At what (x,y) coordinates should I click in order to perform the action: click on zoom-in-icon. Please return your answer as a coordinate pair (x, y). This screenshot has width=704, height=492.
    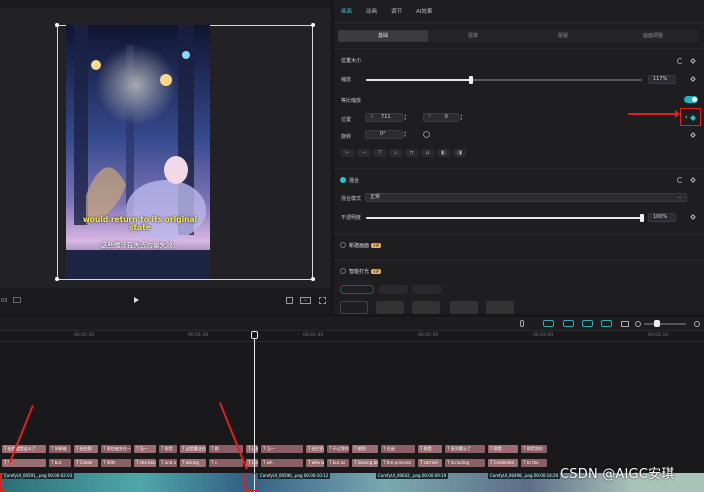
    Looking at the image, I should click on (697, 324).